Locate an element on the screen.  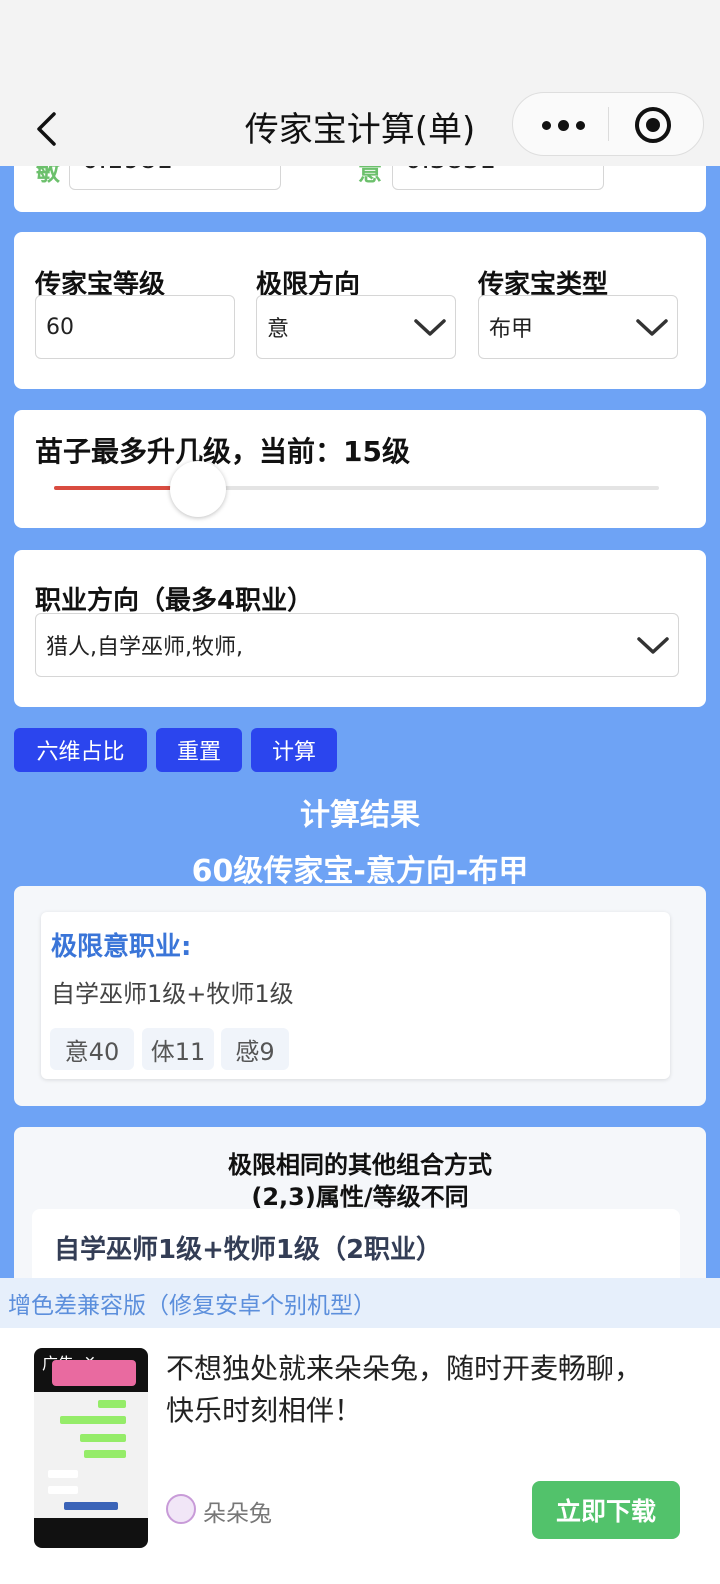
capsule-divider is located at coordinates (608, 124).